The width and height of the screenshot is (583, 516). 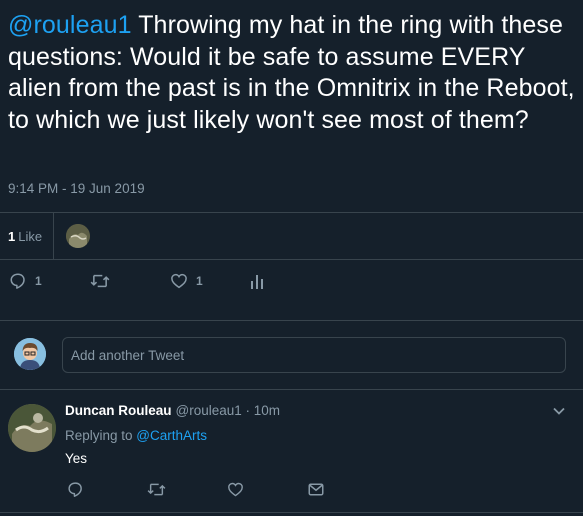 What do you see at coordinates (25, 281) in the screenshot?
I see `reply-button: 1` at bounding box center [25, 281].